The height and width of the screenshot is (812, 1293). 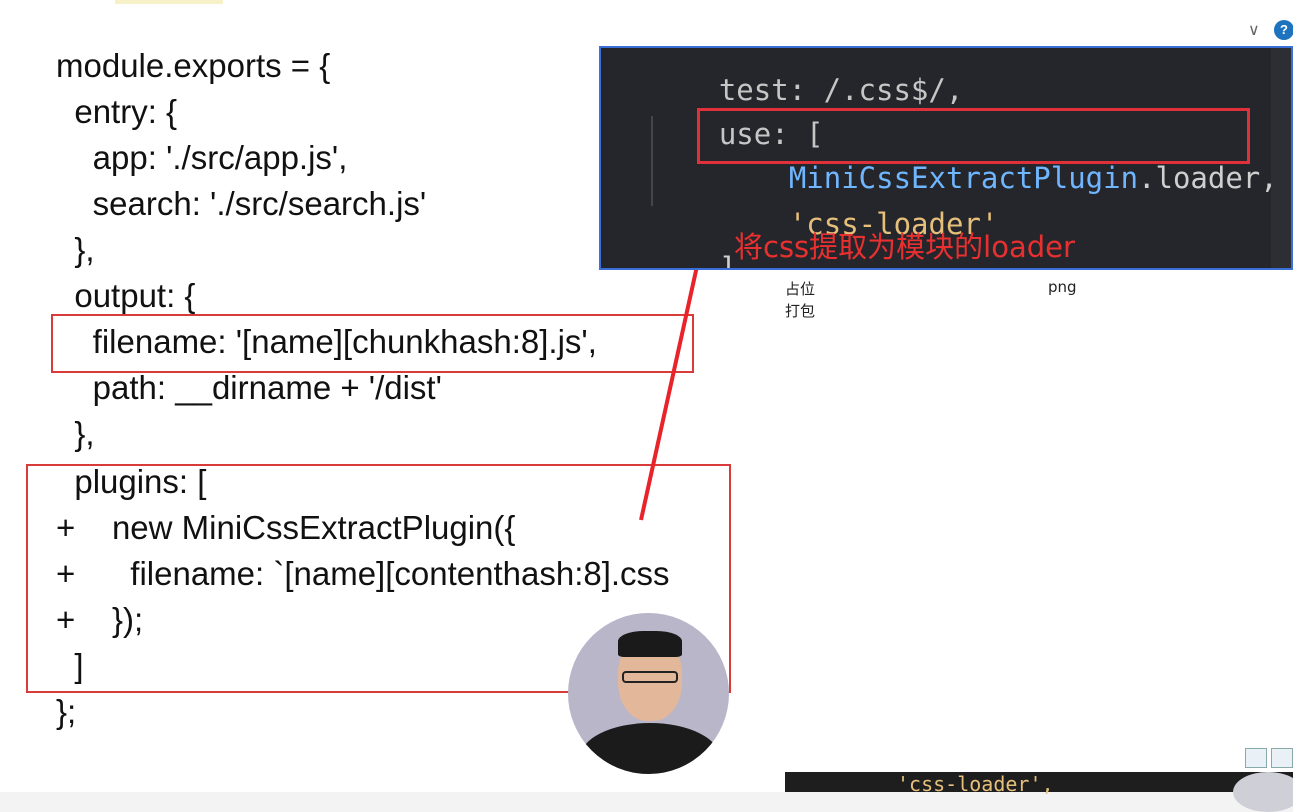 I want to click on avatar-hair, so click(x=650, y=644).